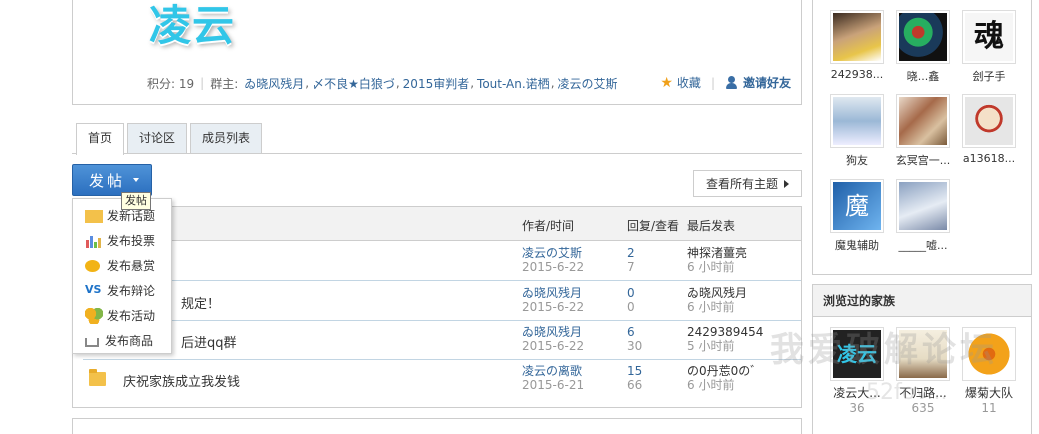  I want to click on invite-friends-link: 邀请好友, so click(767, 82).